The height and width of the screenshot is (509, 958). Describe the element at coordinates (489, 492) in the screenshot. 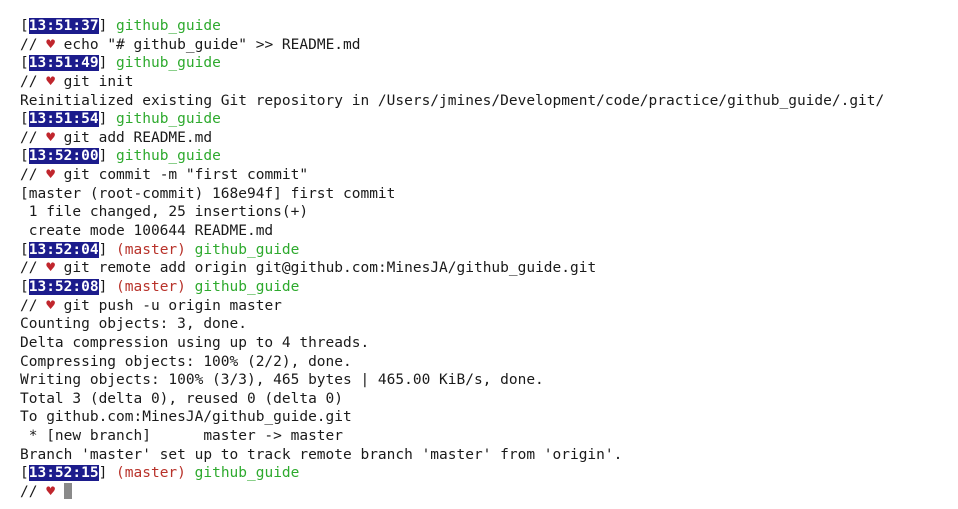

I see `command-line: // ♥` at that location.